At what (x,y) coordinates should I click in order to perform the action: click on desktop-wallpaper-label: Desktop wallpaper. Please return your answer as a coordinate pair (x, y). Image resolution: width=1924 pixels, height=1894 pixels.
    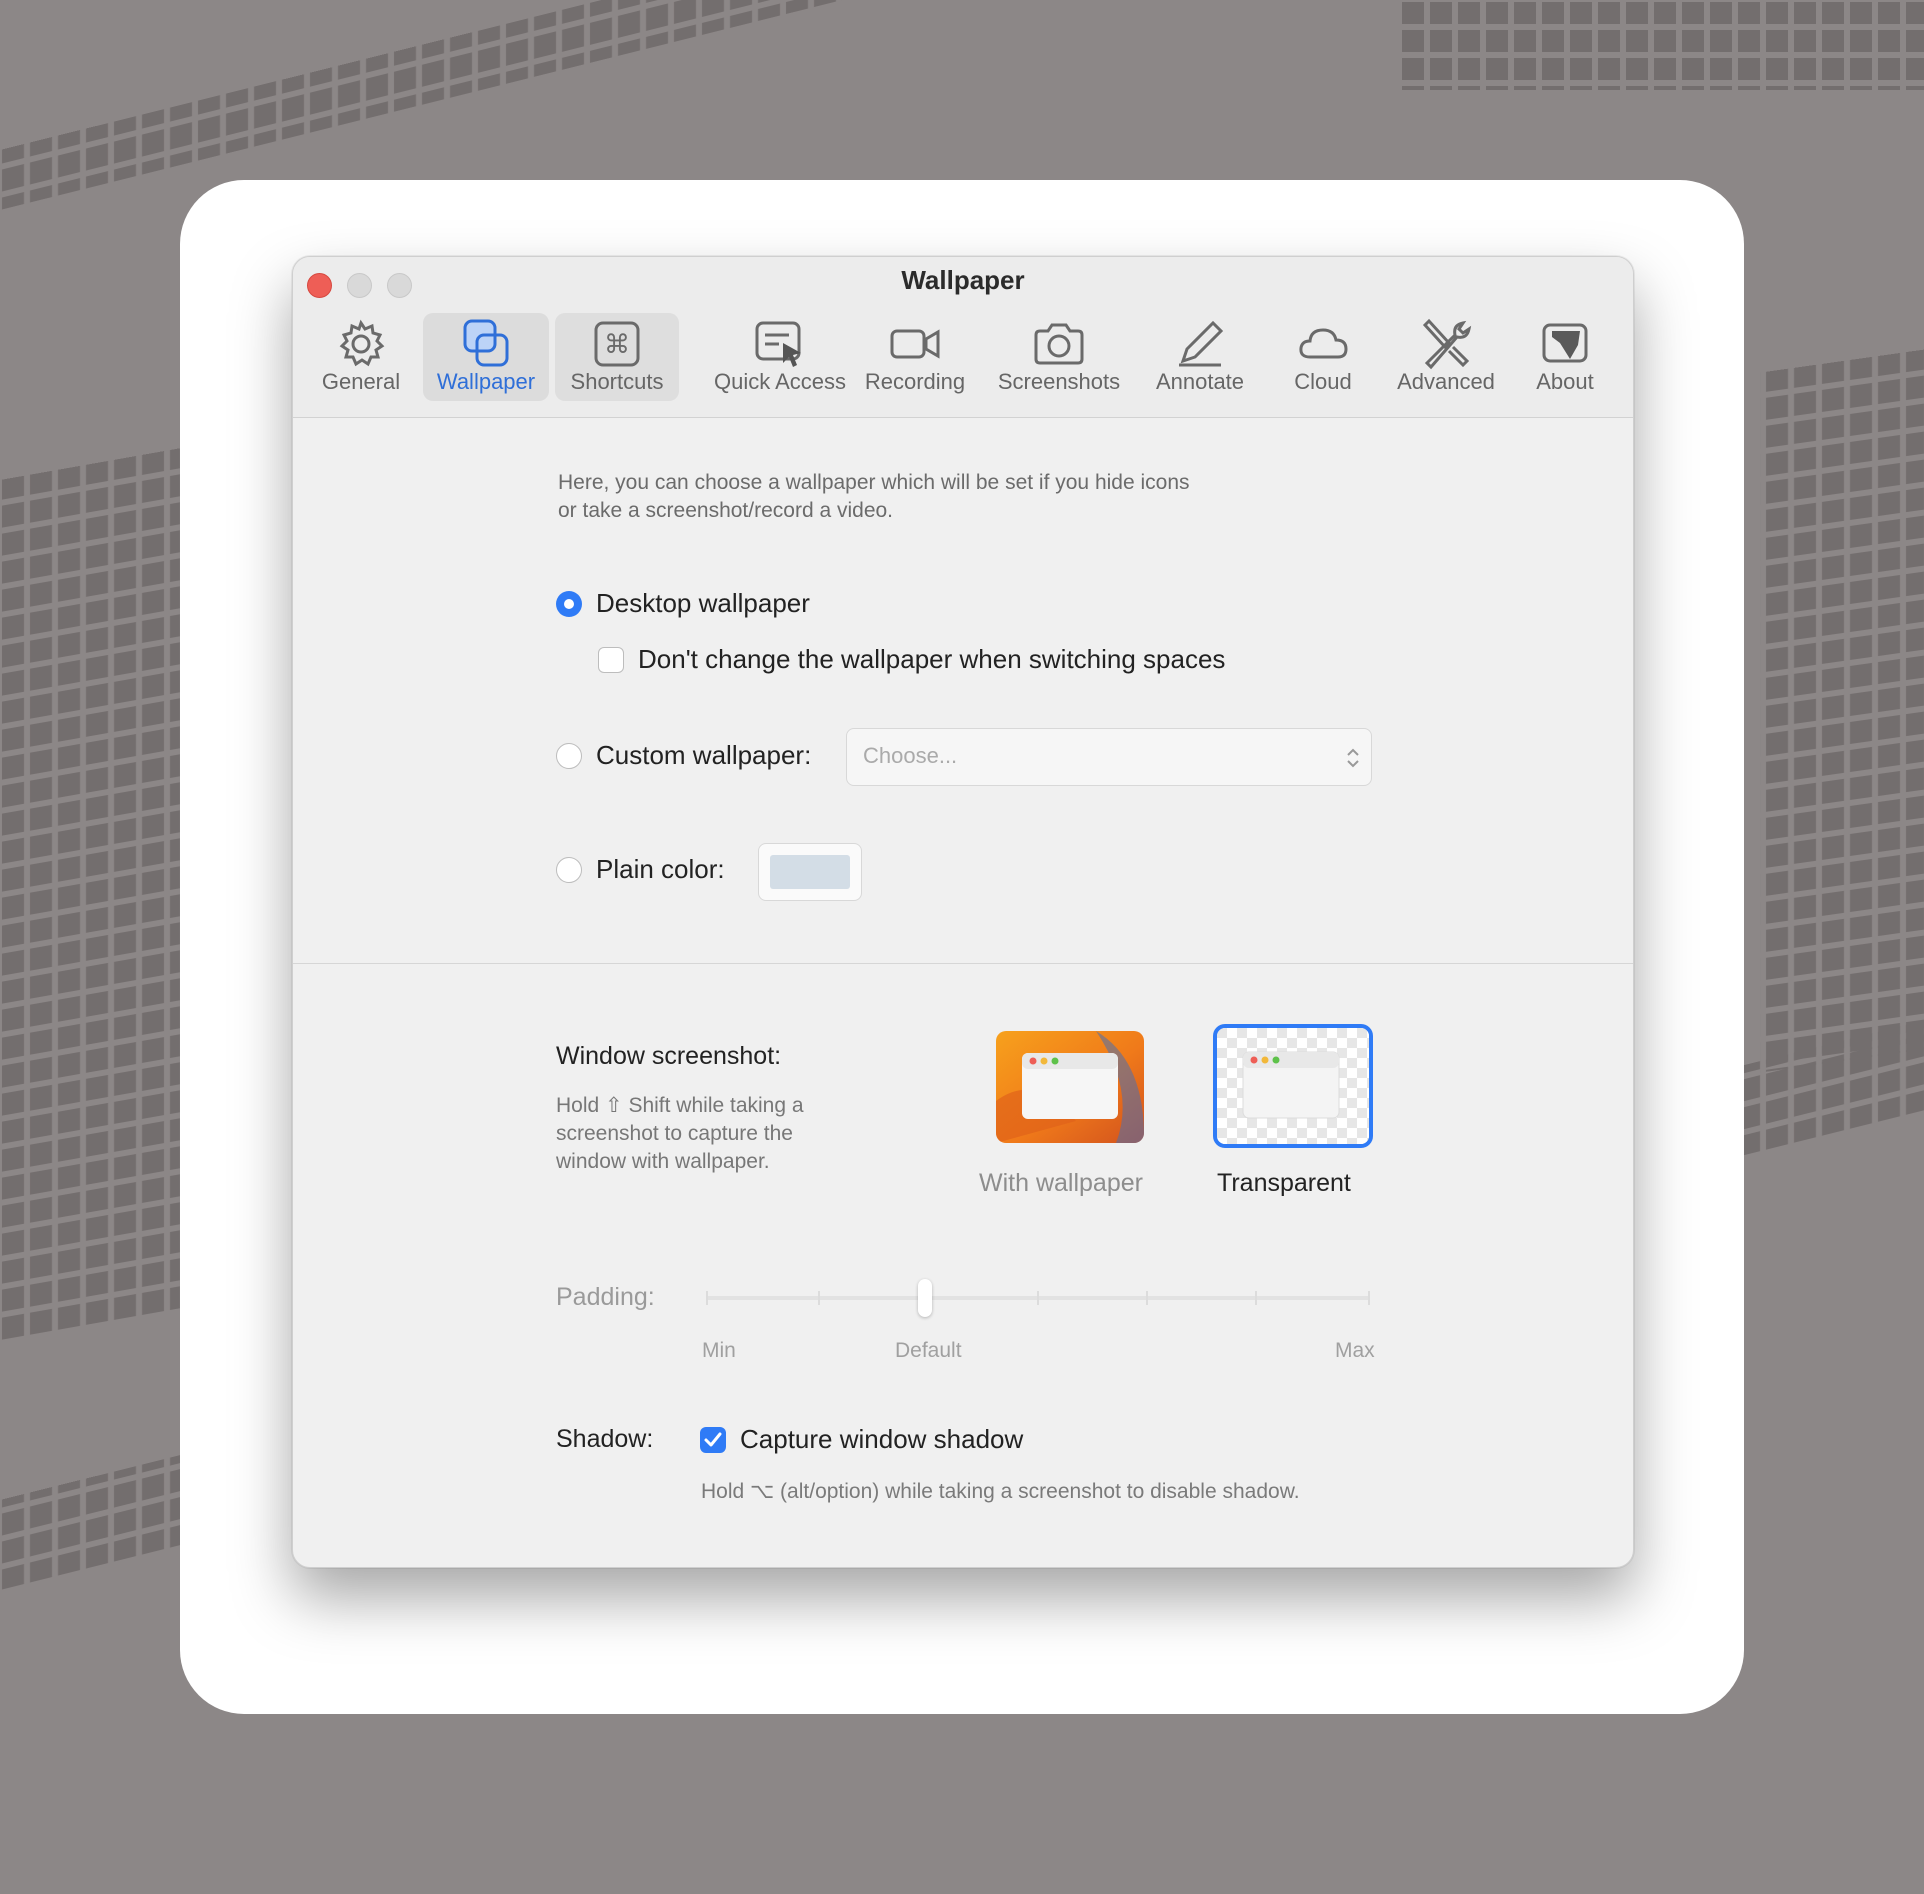
    Looking at the image, I should click on (703, 603).